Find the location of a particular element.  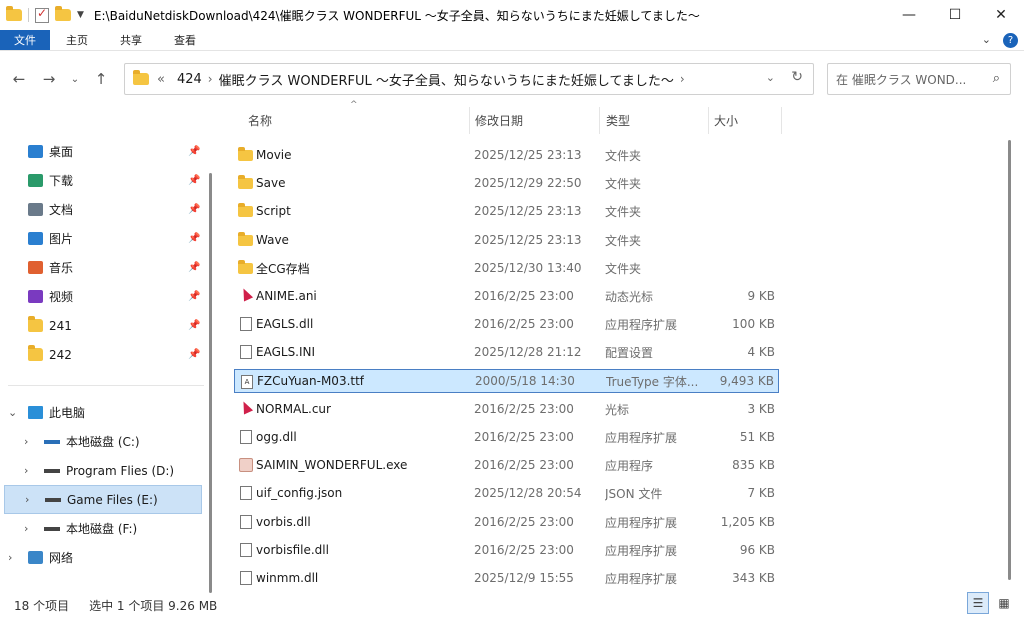

file-row: 全CG存档 2025/12/30 13:40 文件夹 is located at coordinates (506, 268).